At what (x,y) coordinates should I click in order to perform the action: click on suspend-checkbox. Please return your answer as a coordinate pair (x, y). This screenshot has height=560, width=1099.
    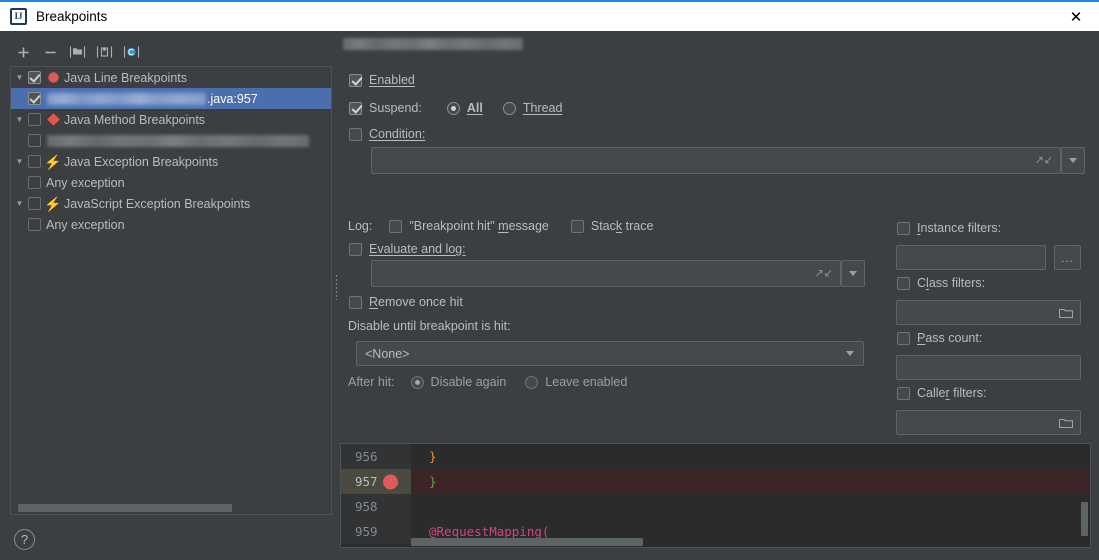
    Looking at the image, I should click on (355, 108).